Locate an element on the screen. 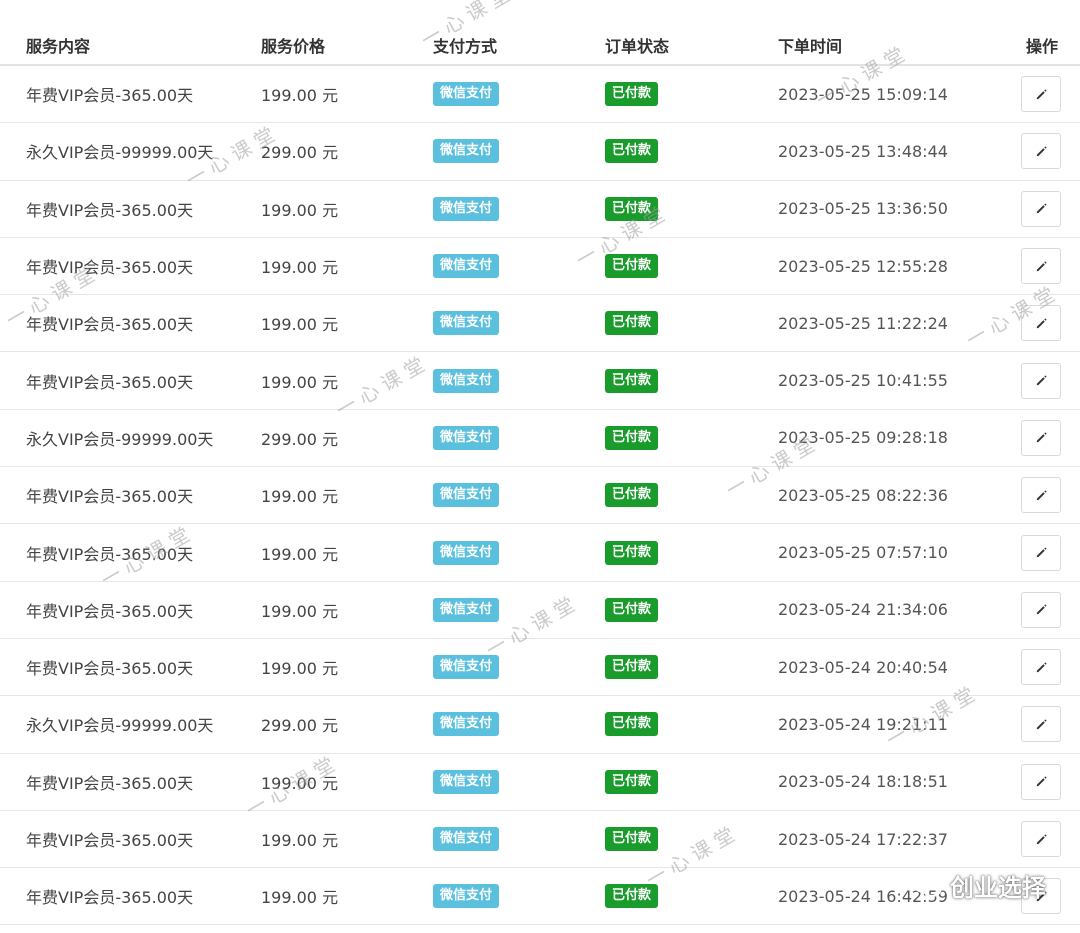  header-price: 服务价格 is located at coordinates (293, 46).